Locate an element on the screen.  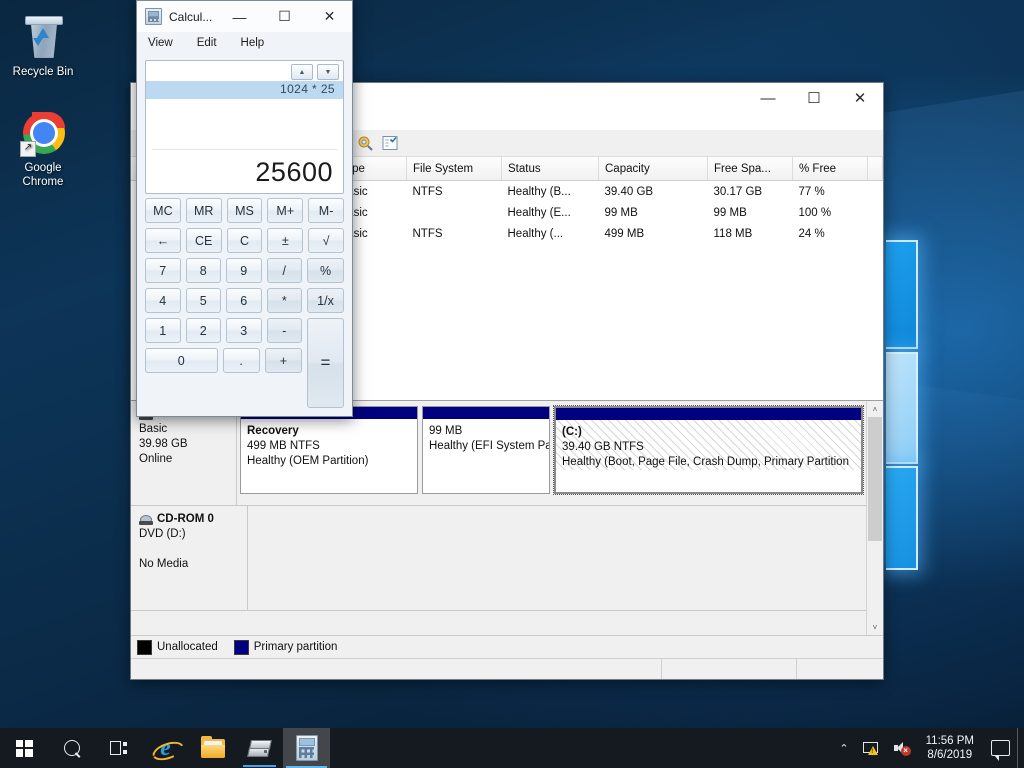
scroll-up-button: ˄ is located at coordinates (875, 409).